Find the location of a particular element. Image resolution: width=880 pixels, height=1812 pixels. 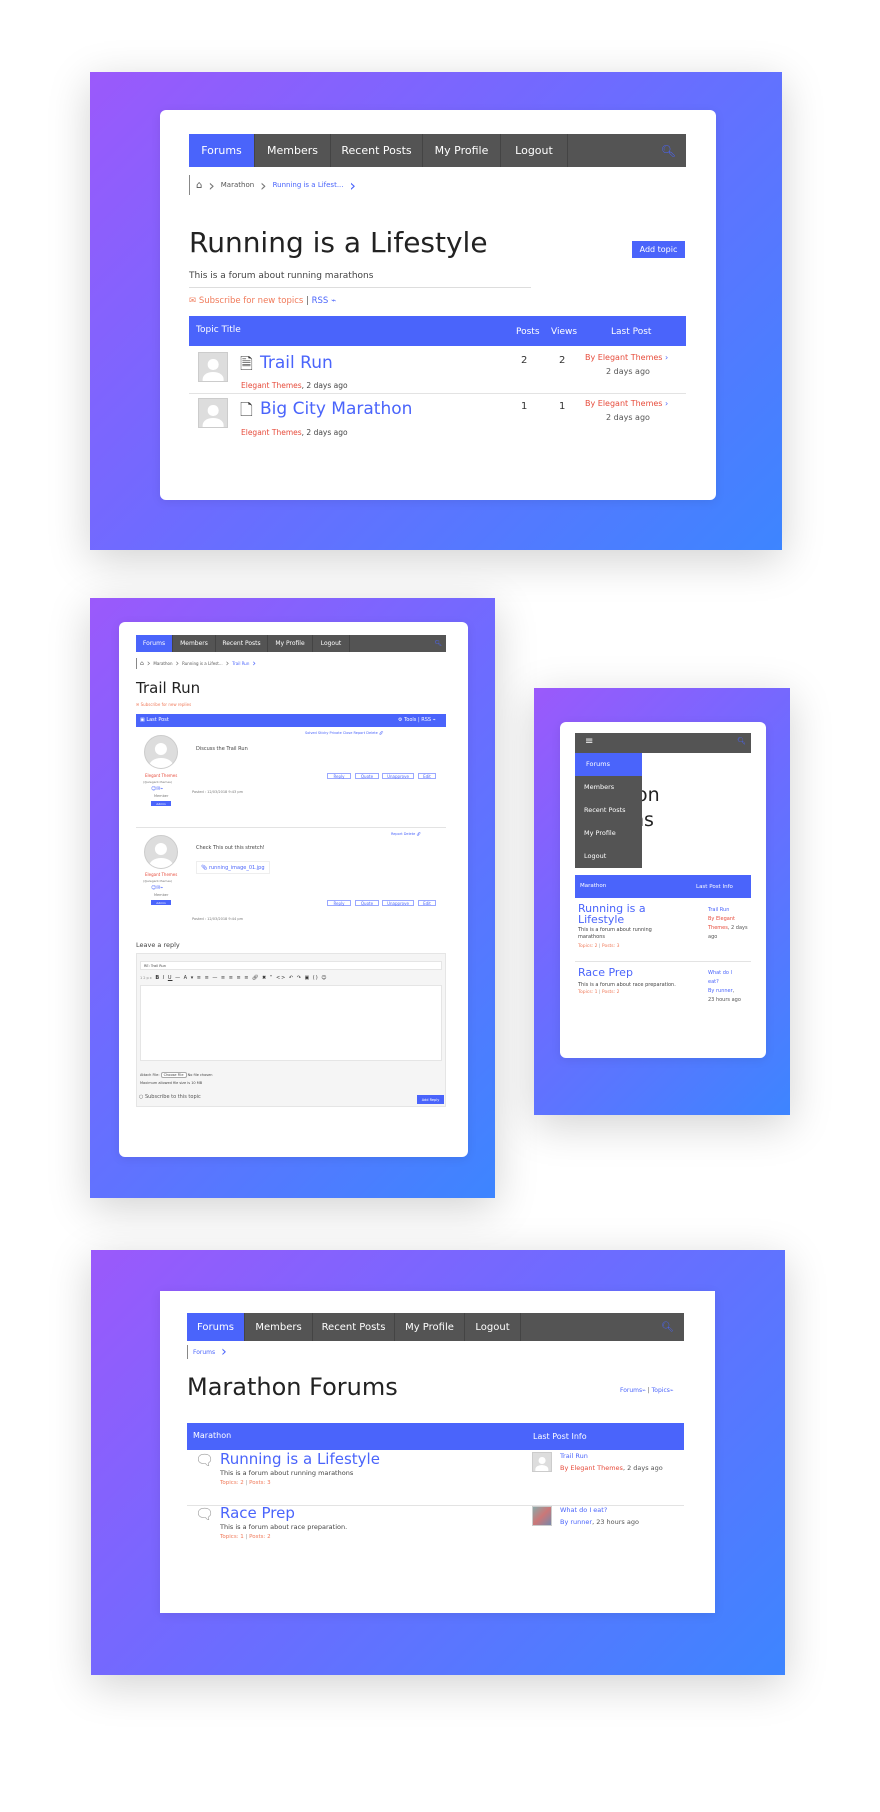

forums-feed-link: Forums is located at coordinates (631, 1390).